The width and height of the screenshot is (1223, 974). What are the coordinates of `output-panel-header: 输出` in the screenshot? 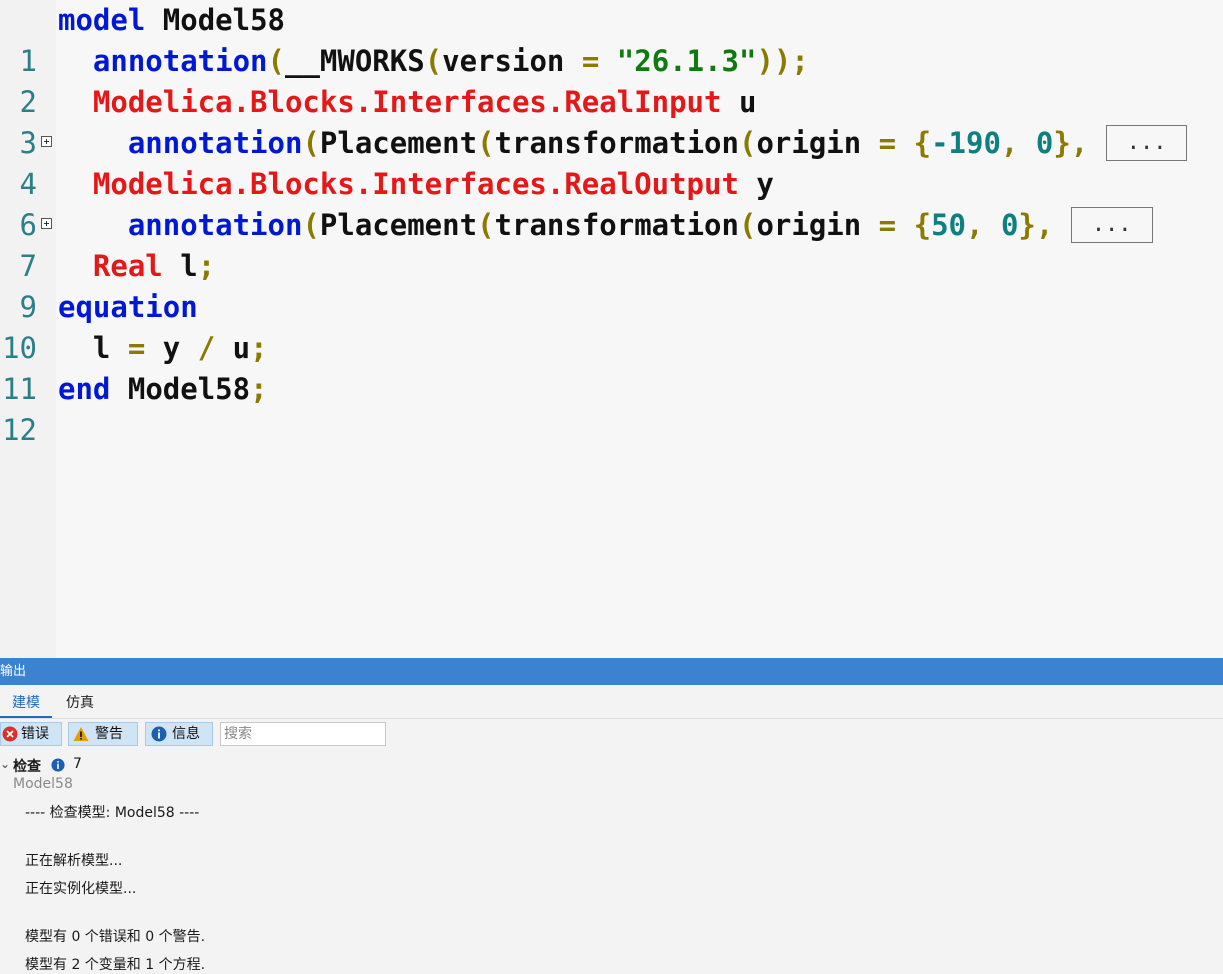 It's located at (611, 671).